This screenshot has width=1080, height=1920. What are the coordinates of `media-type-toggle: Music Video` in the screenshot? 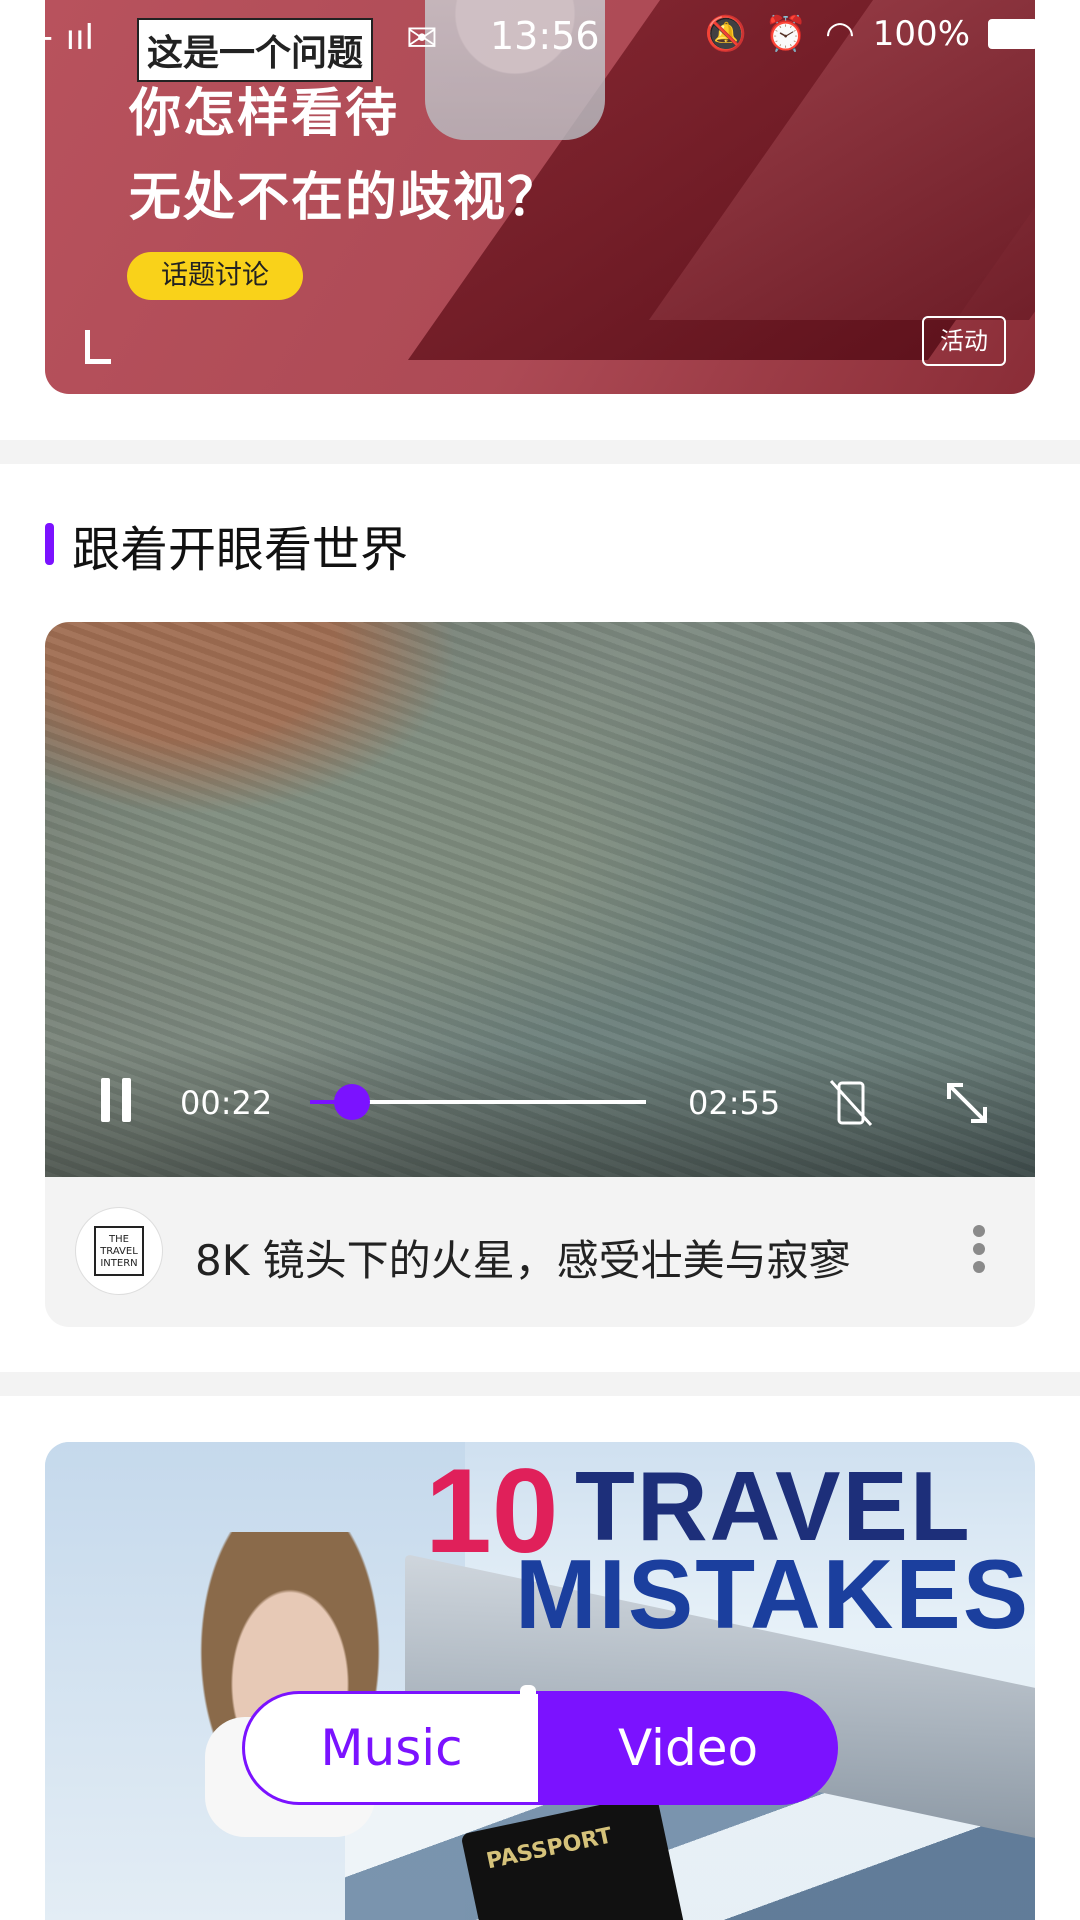 It's located at (540, 1745).